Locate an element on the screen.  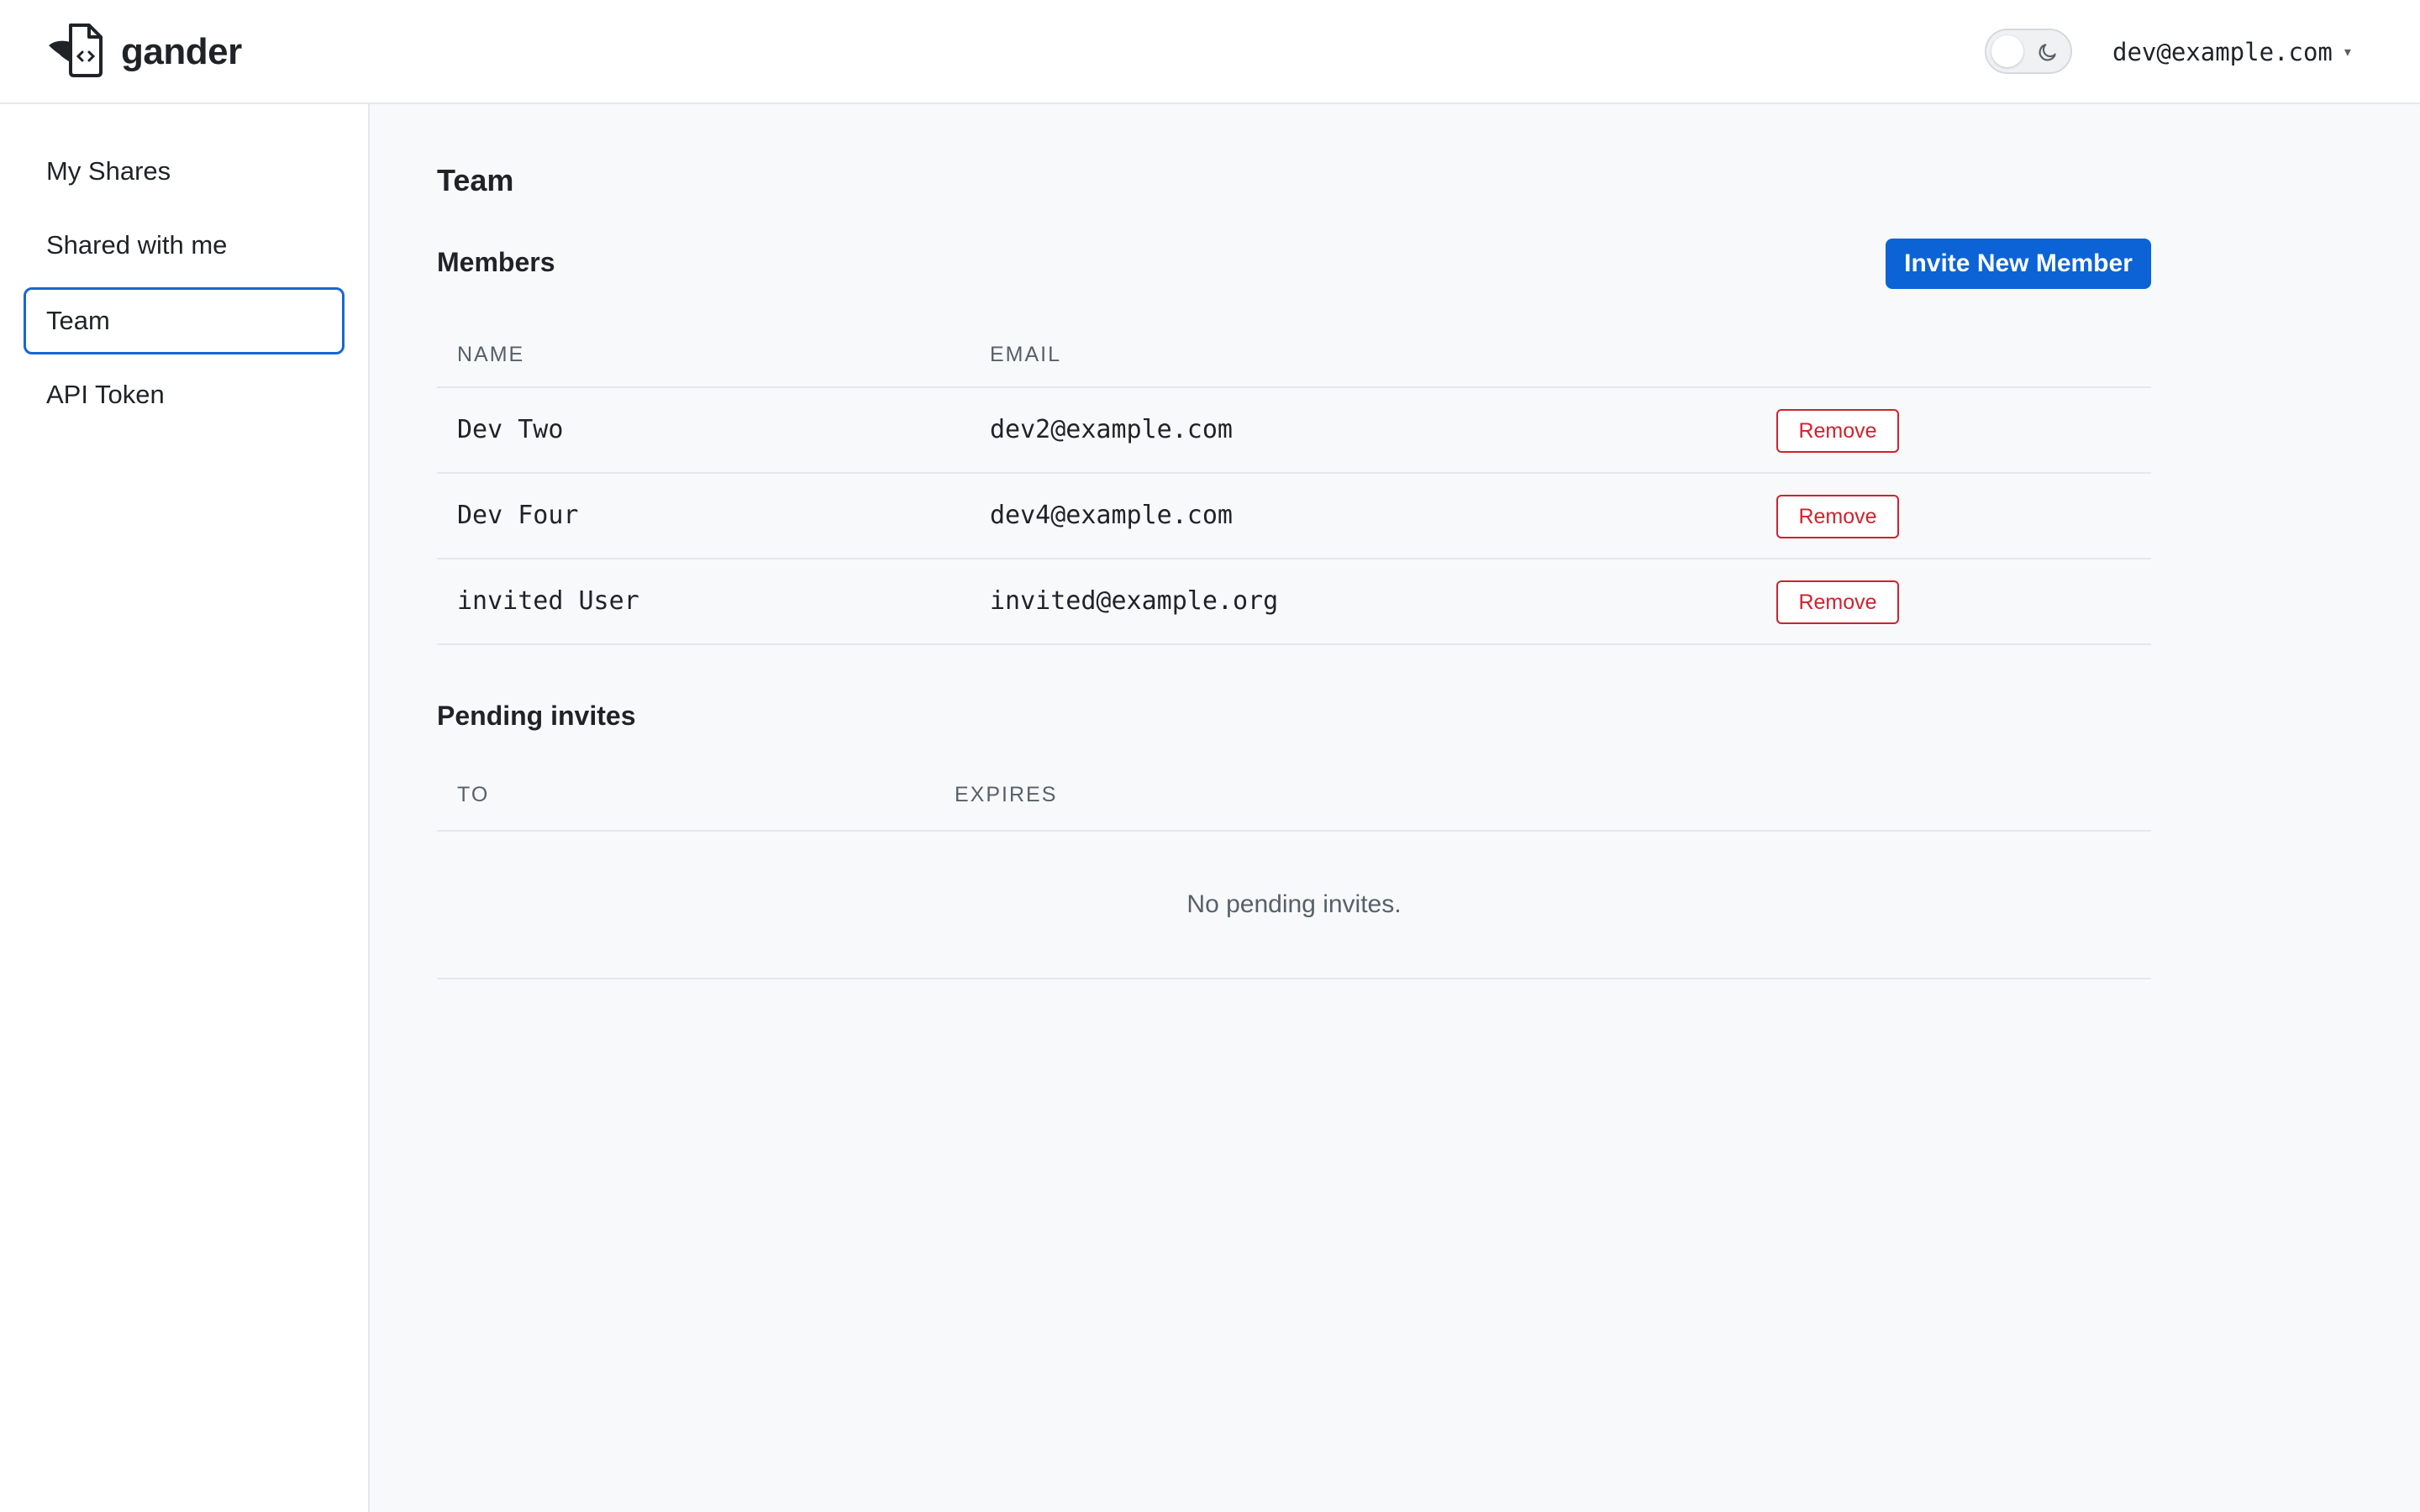
page-title: Team is located at coordinates (476, 180).